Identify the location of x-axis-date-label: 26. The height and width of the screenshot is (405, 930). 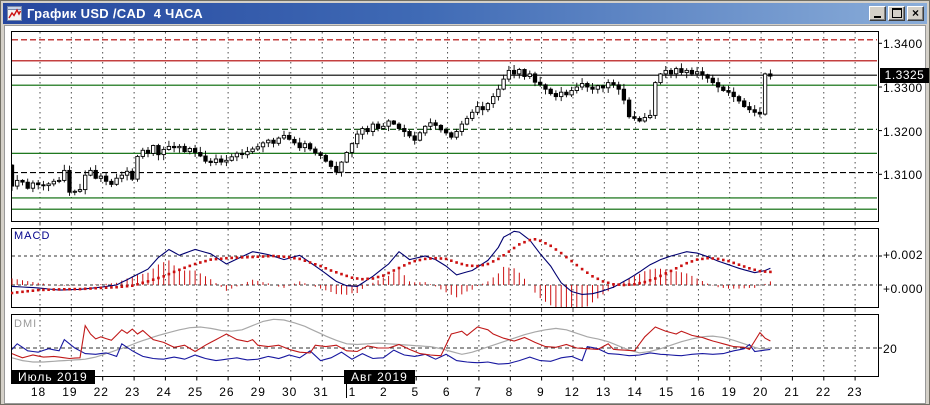
(227, 392).